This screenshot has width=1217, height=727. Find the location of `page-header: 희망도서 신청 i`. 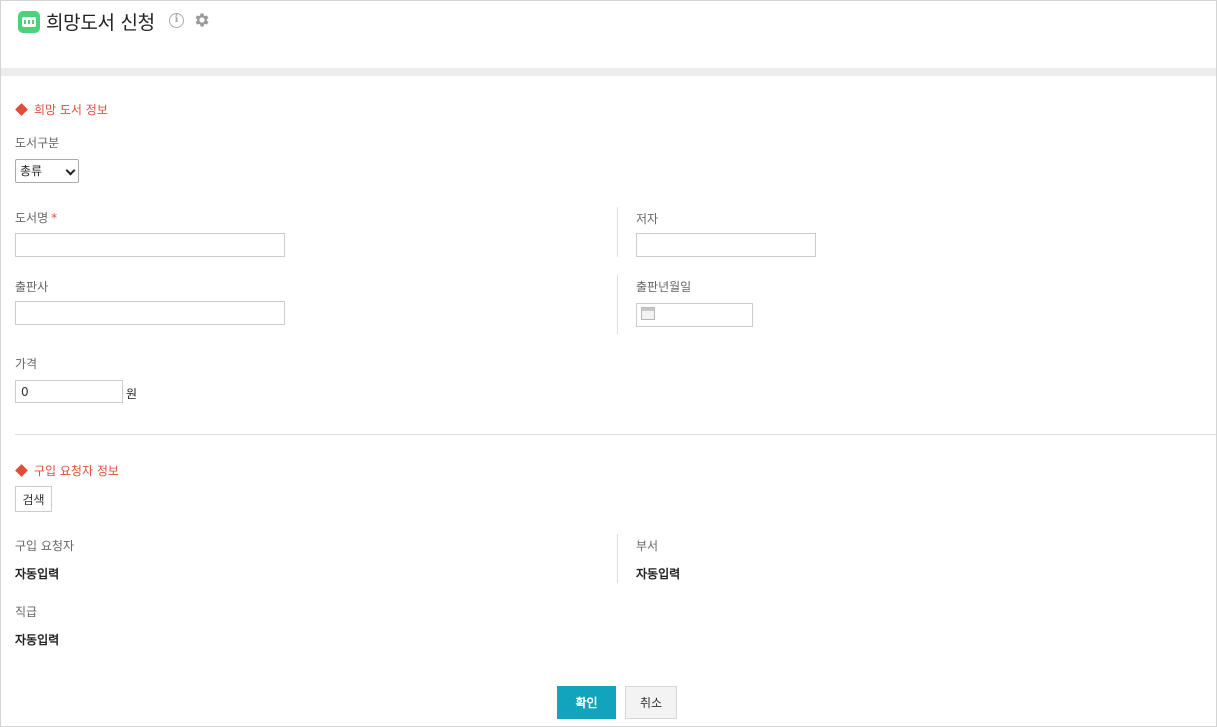

page-header: 희망도서 신청 i is located at coordinates (608, 34).